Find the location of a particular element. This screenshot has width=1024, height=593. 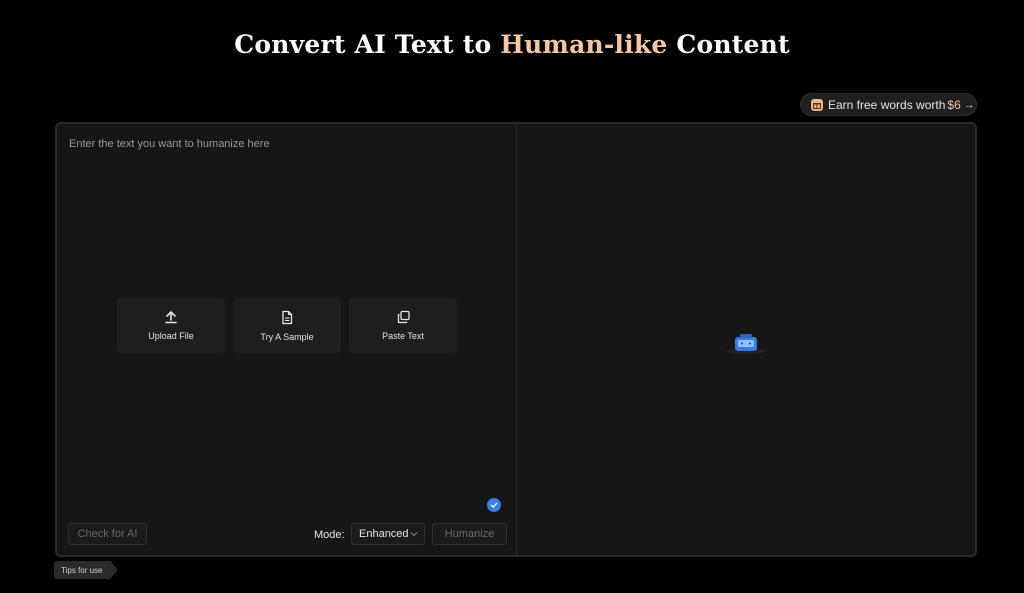

humanize-button: Humanize is located at coordinates (469, 534).